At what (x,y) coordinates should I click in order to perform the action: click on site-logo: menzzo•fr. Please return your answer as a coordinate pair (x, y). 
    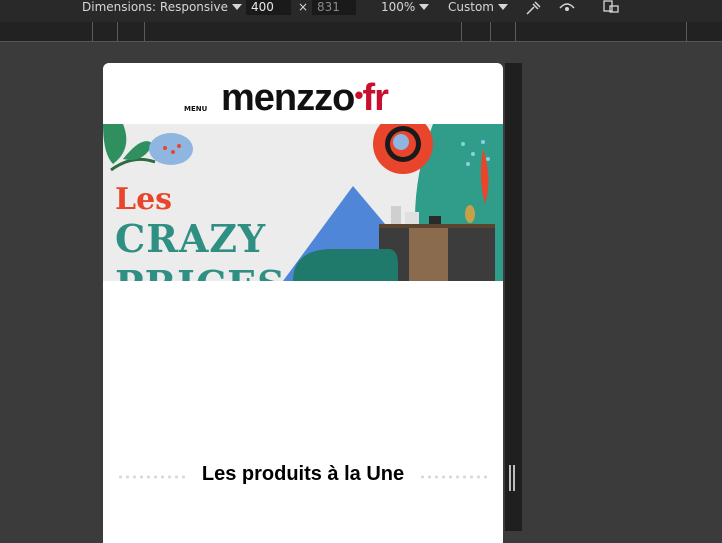
    Looking at the image, I should click on (305, 98).